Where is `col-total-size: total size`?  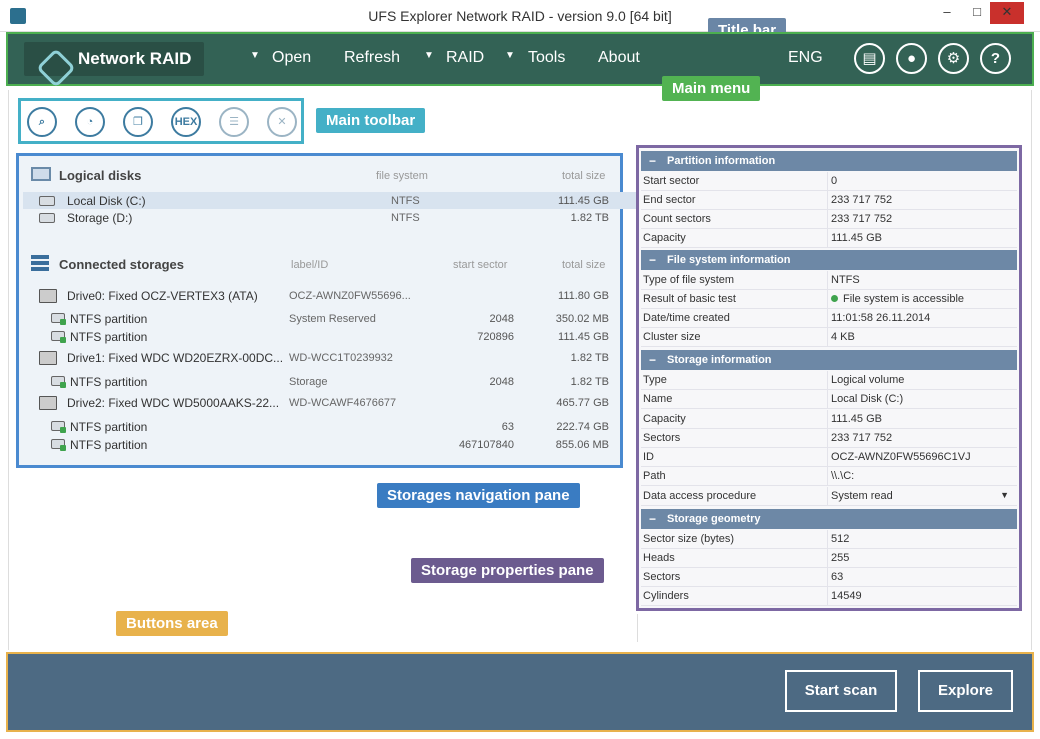 col-total-size: total size is located at coordinates (584, 265).